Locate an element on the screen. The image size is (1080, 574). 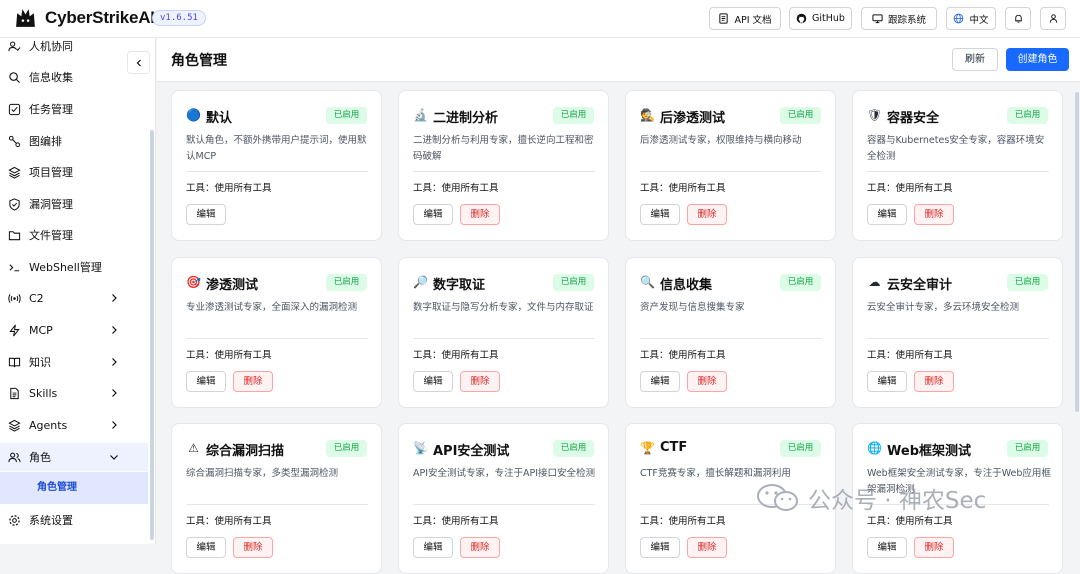
role-card: 🔎 数字取证 已启用 数字取证与隐写分析专家，文件与内存取证 工具：使用所有工具 编辑 删除 is located at coordinates (503, 332).